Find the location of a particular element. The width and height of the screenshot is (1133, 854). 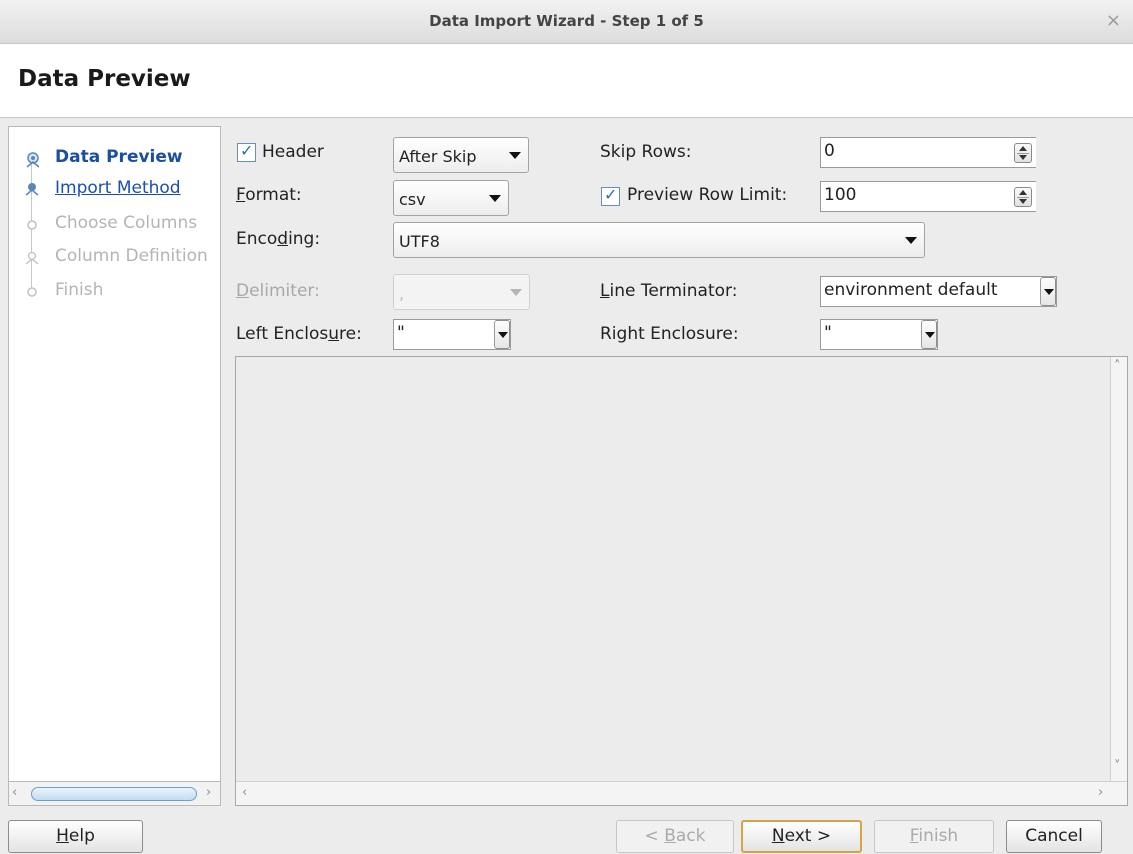

encoding-select: UTF8 is located at coordinates (659, 240).